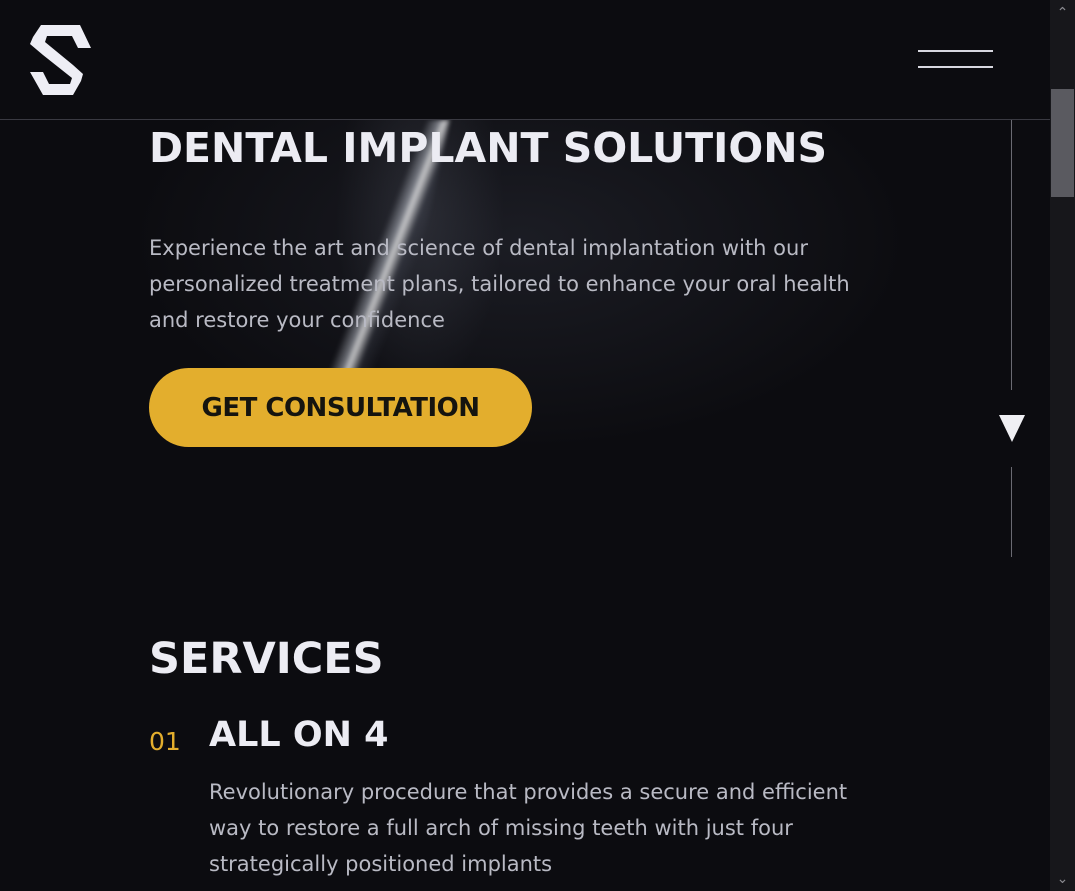 The height and width of the screenshot is (891, 1075). I want to click on service-title: ALL ON 4, so click(298, 735).